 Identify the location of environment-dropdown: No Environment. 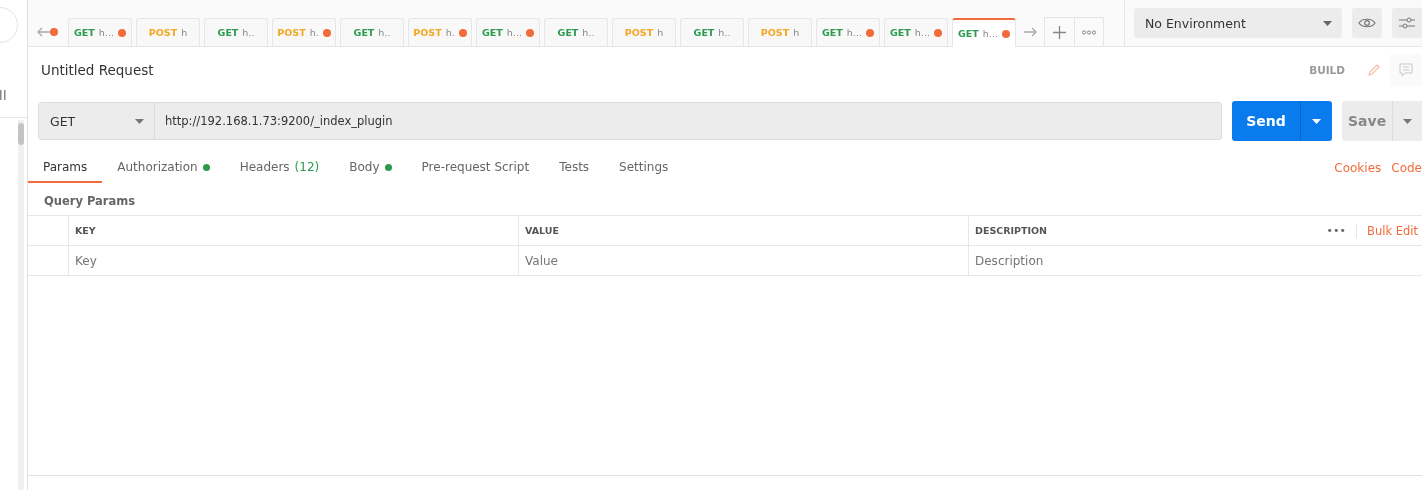
(1238, 23).